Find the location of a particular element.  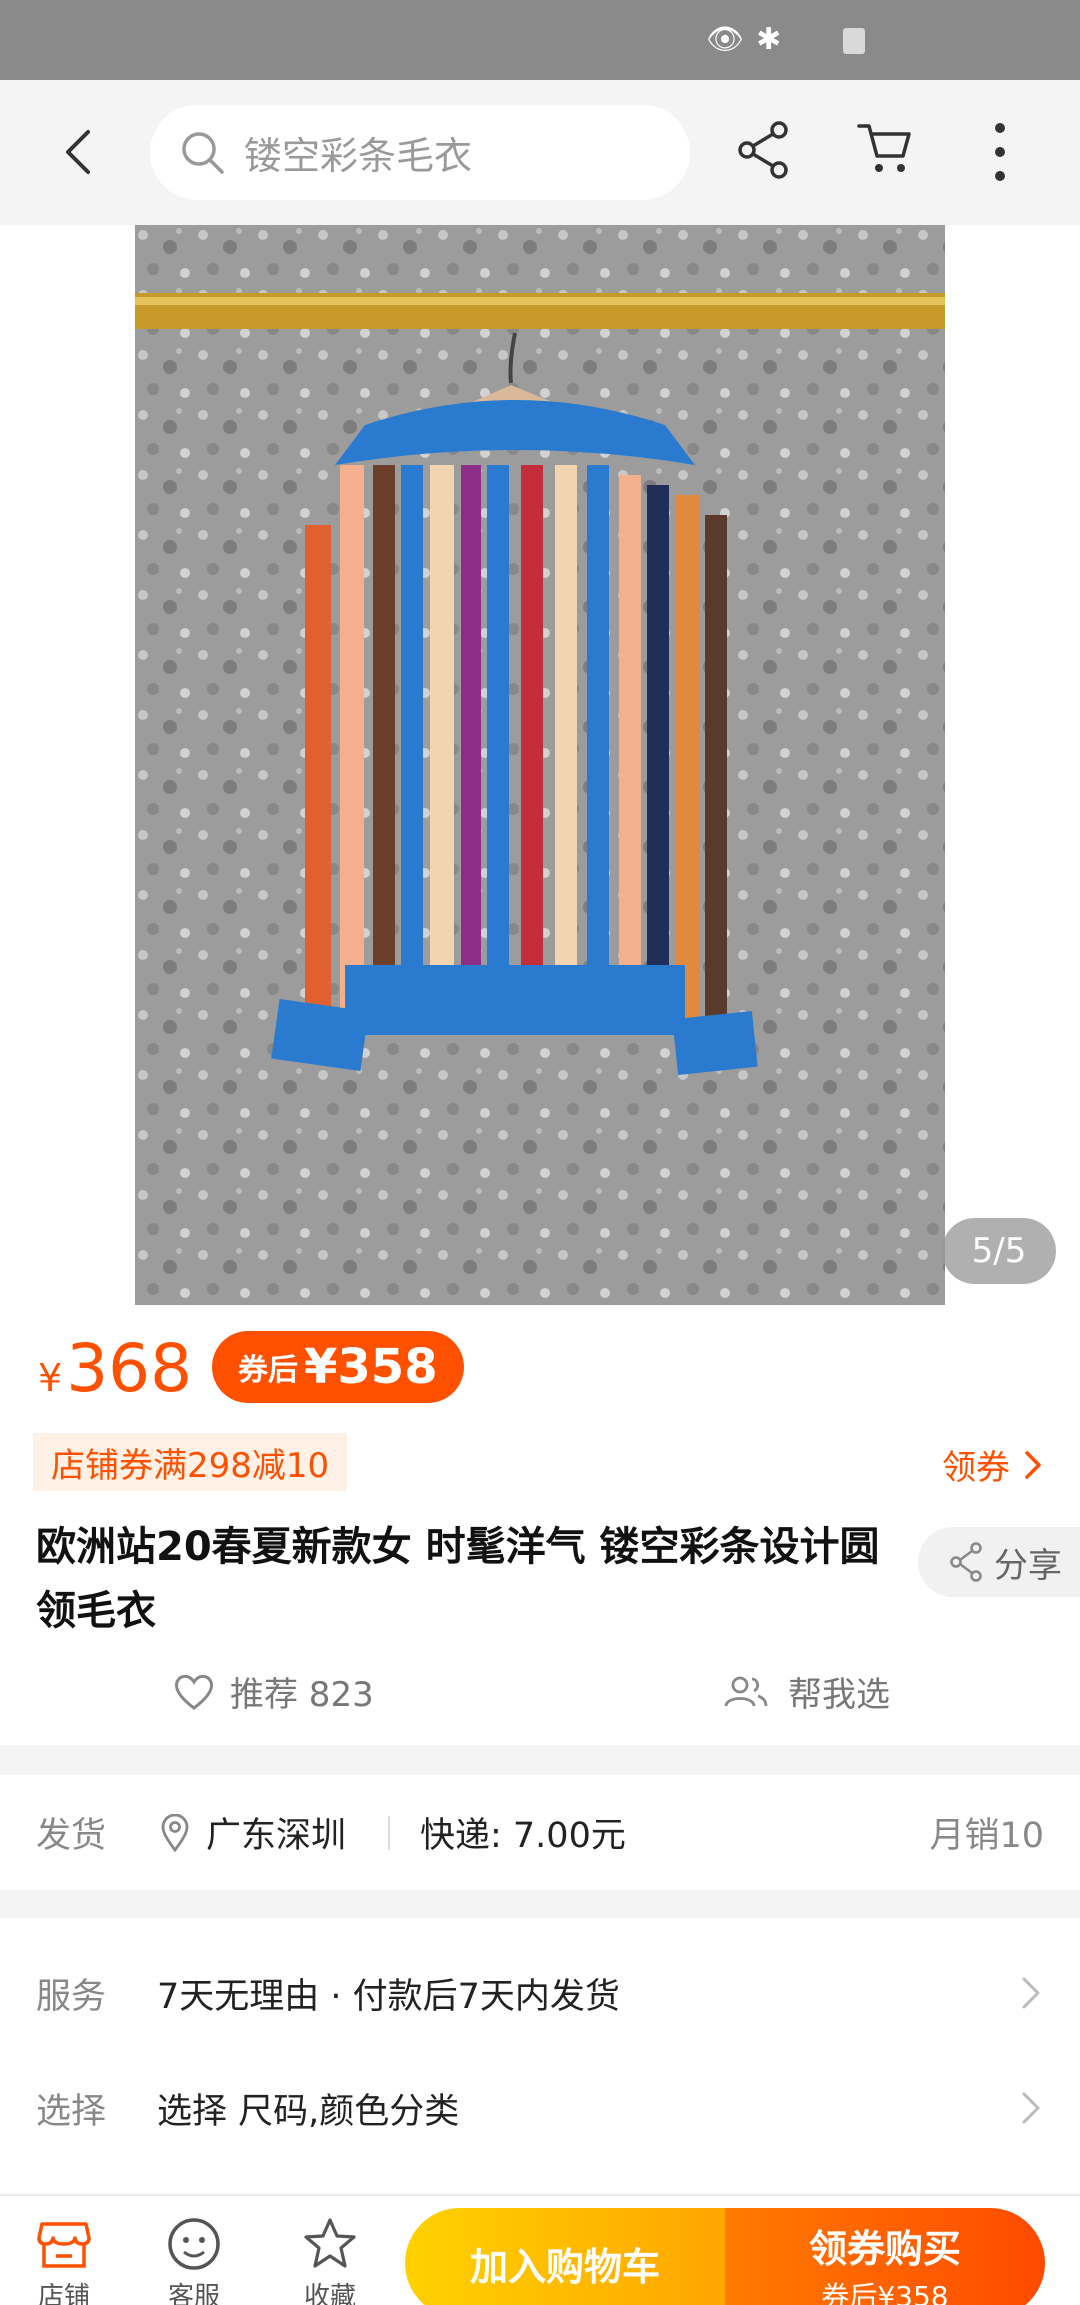

select-value: 选择 尺码,颜色分类 is located at coordinates (308, 2111).